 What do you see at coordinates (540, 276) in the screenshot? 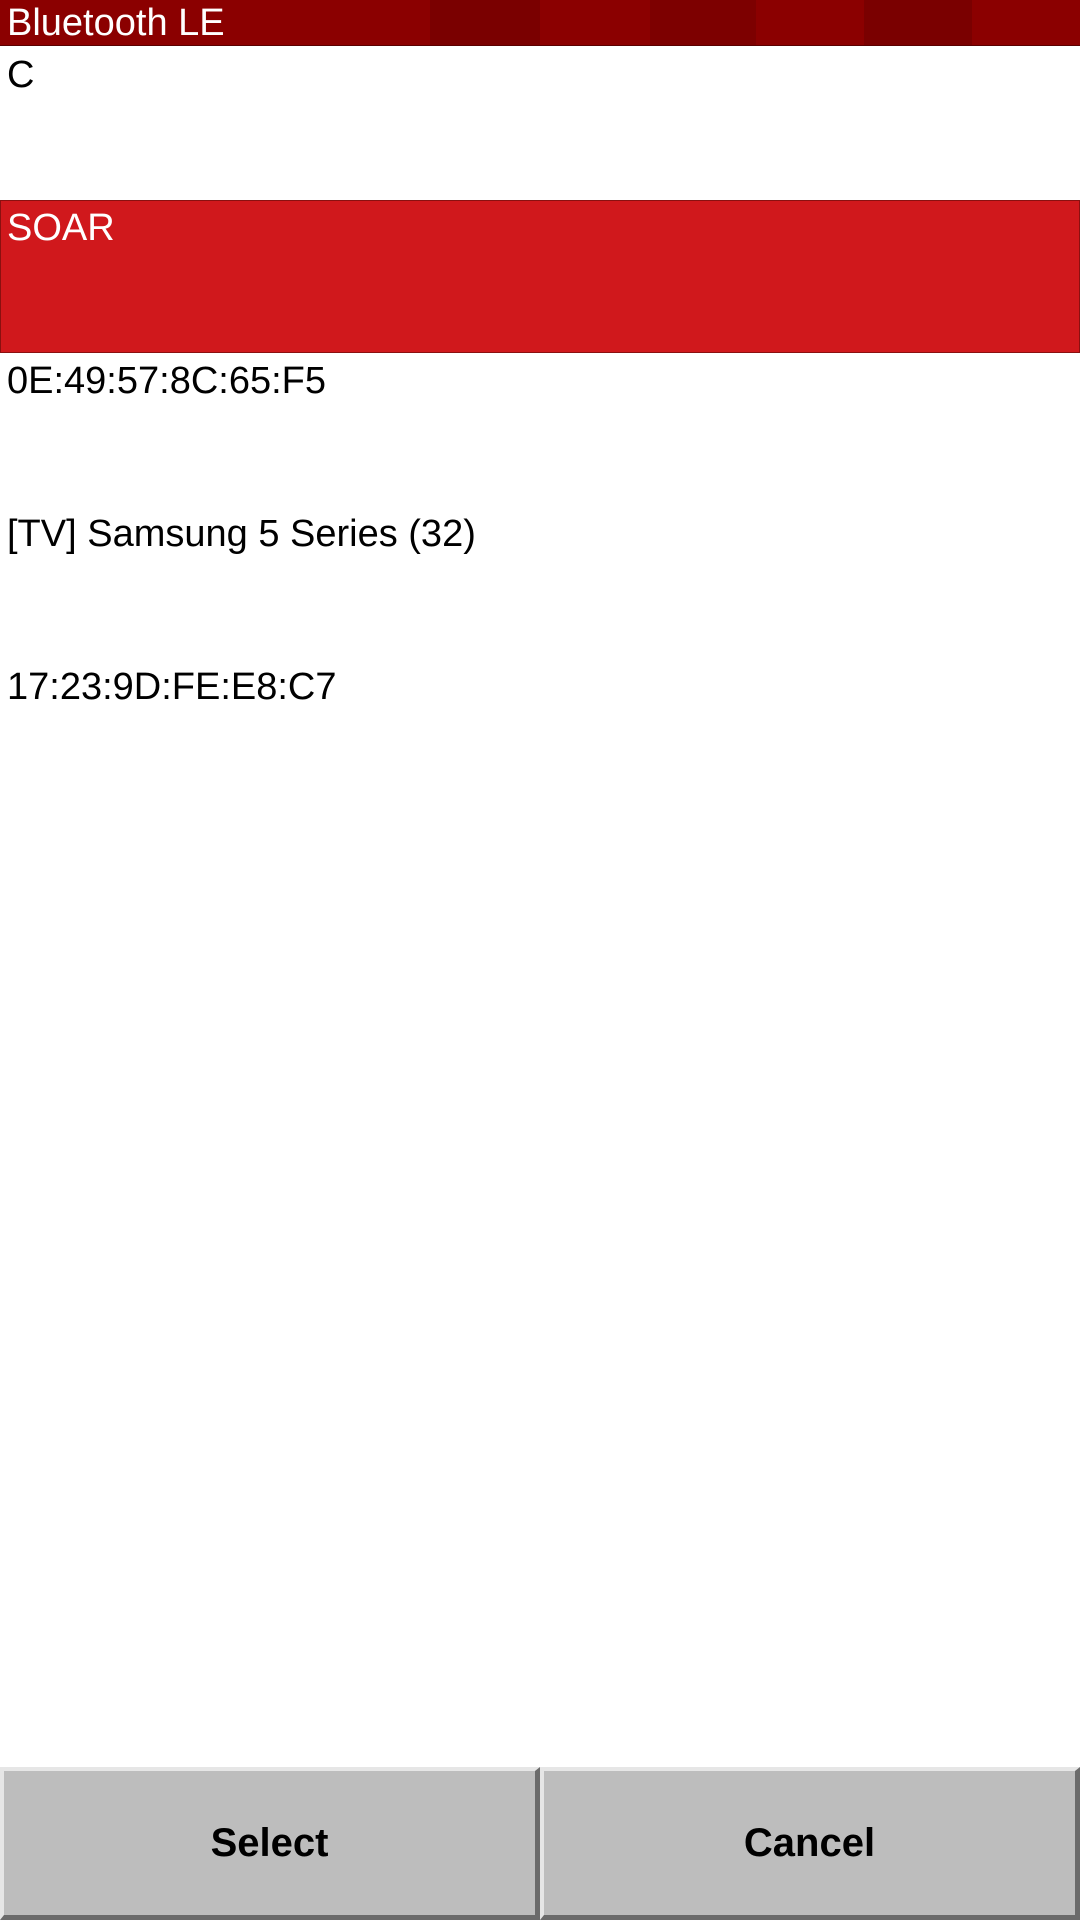
I see `list-item-selected: SOAR` at bounding box center [540, 276].